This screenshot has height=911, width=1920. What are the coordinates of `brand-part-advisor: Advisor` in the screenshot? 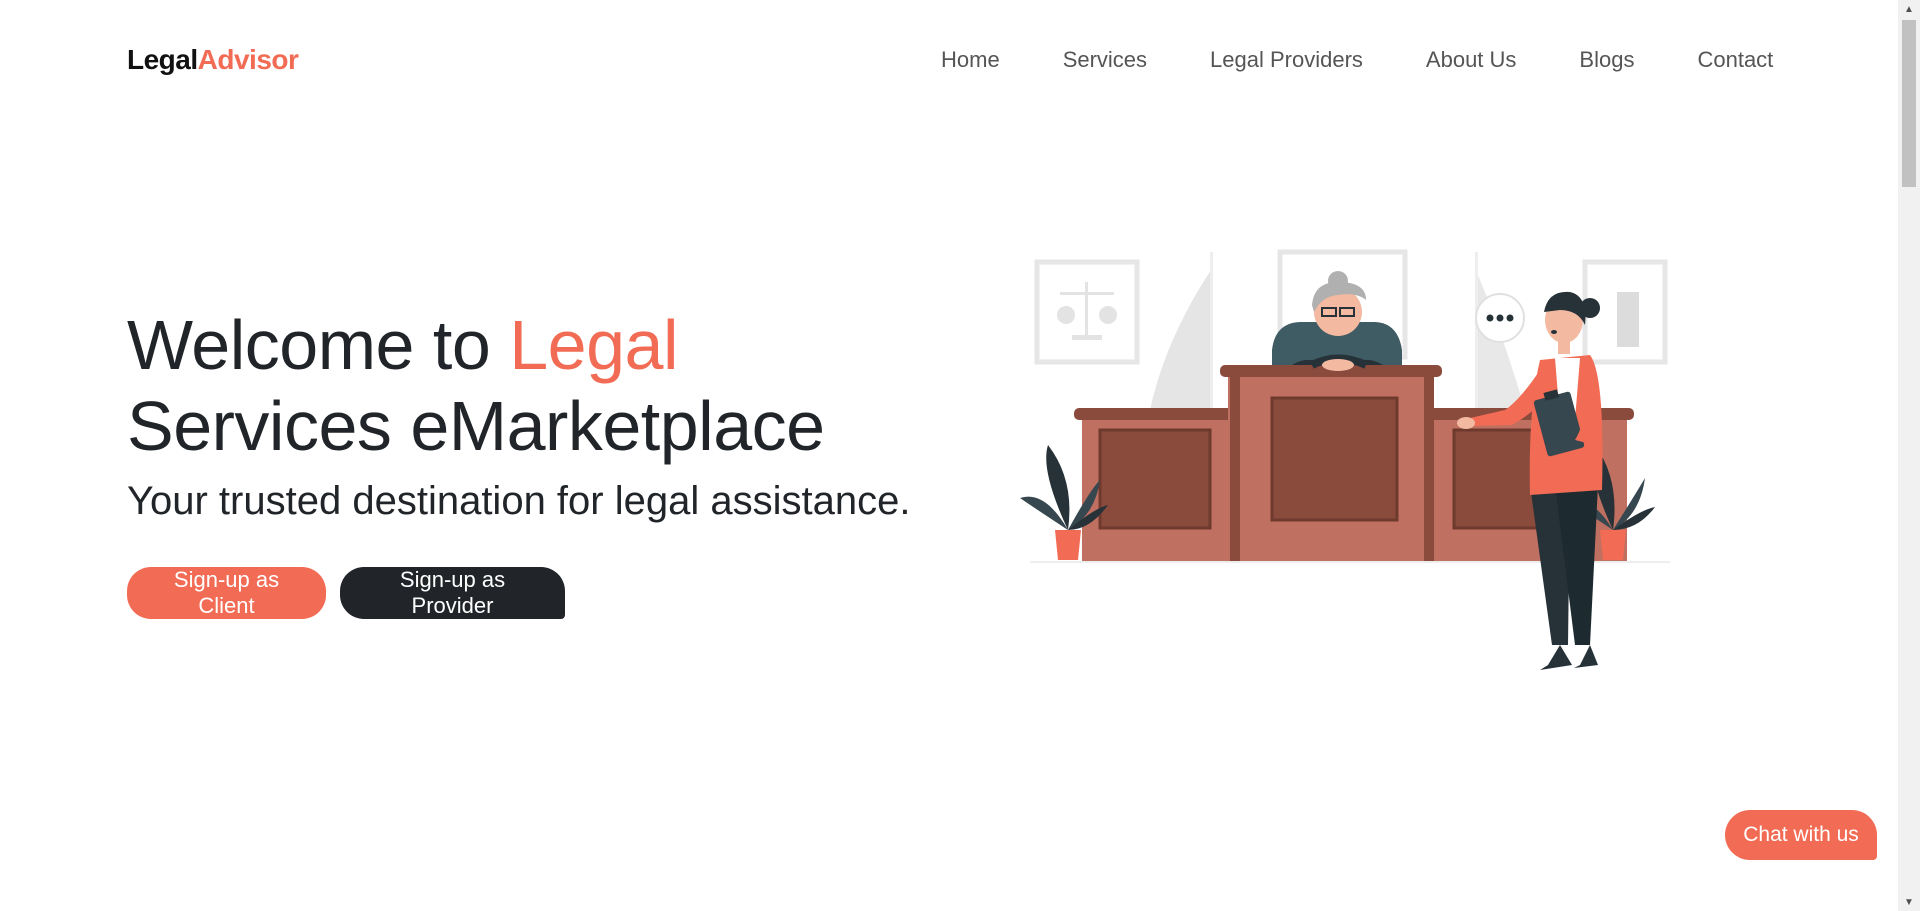 It's located at (248, 59).